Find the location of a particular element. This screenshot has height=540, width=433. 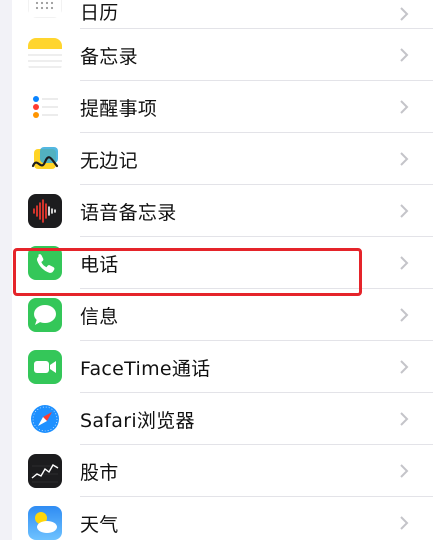

messages-icon is located at coordinates (45, 315).